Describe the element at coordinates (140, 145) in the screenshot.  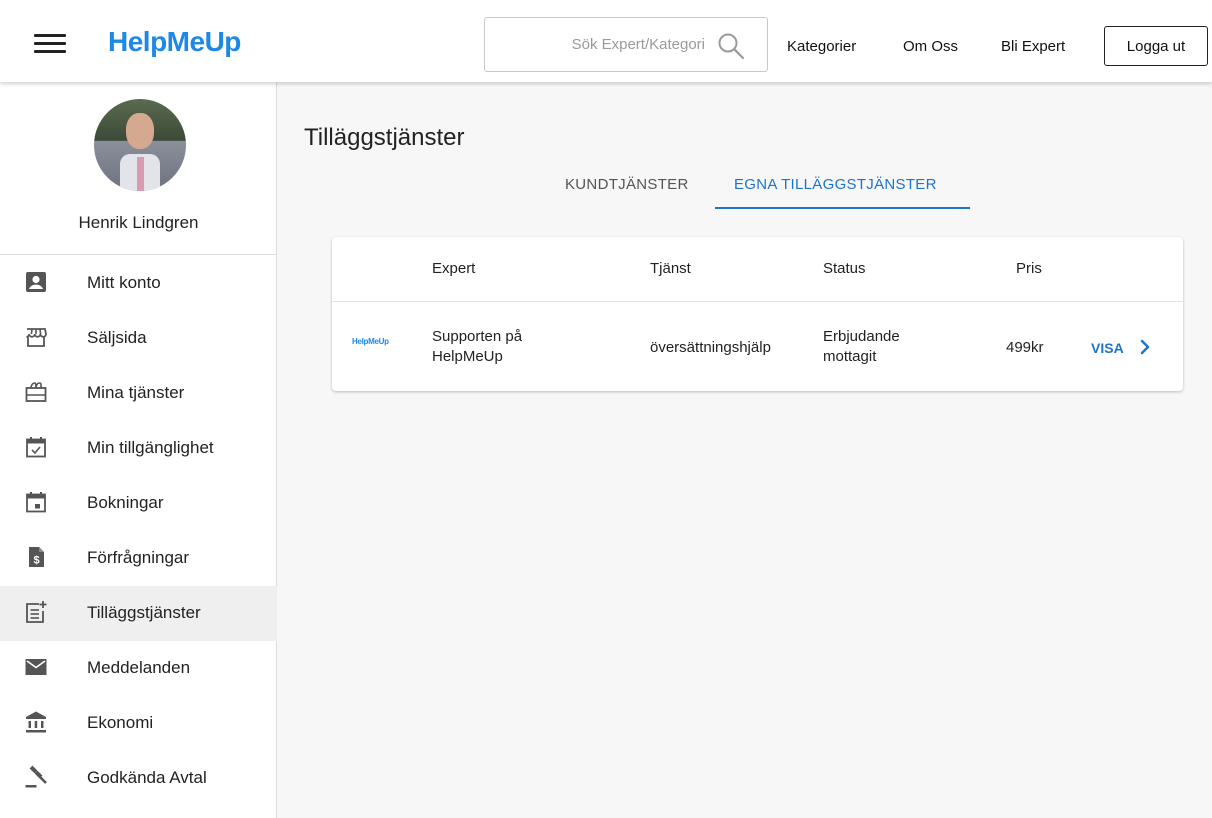
I see `avatar` at that location.